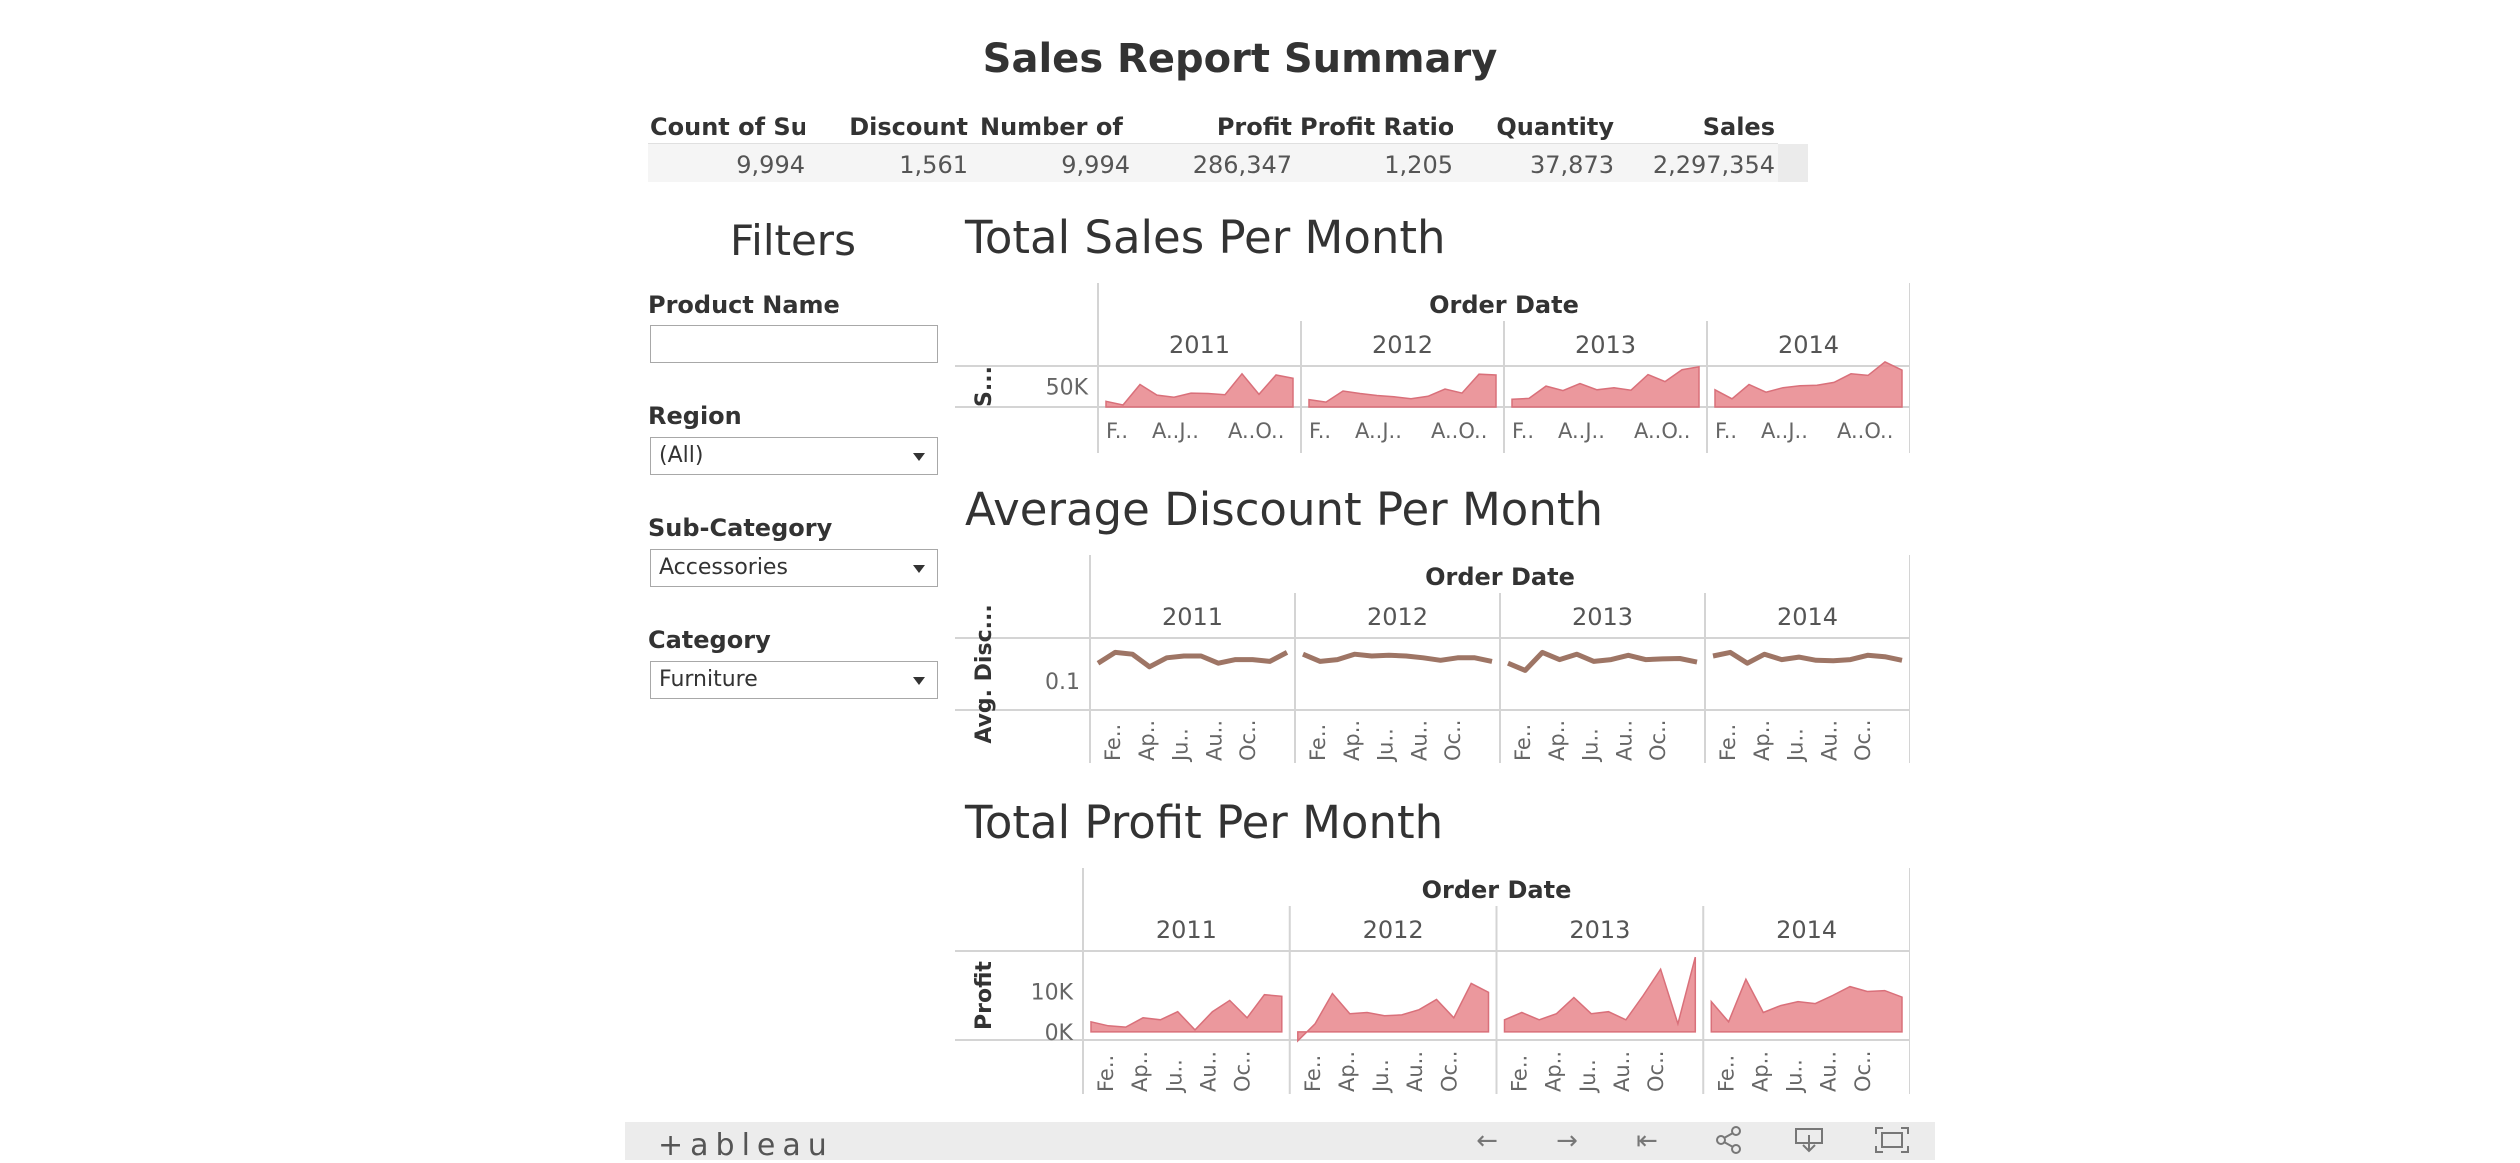 This screenshot has width=2520, height=1163. I want to click on profit-chart-column-header: Order Date, so click(1497, 890).